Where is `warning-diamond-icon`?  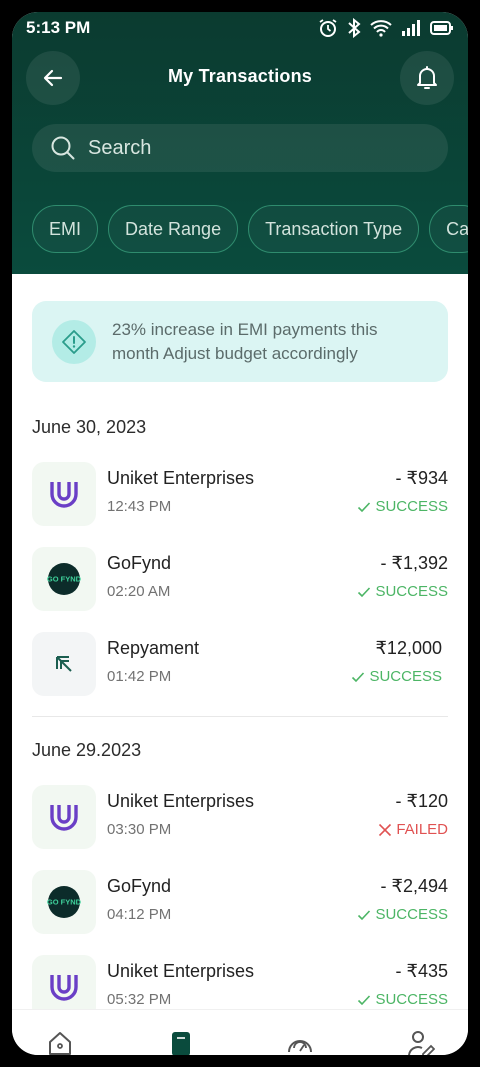
warning-diamond-icon is located at coordinates (74, 341).